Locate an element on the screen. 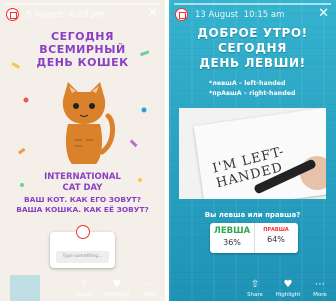  story-header: 6 August 6:09 pm ✕ is located at coordinates (82, 13).